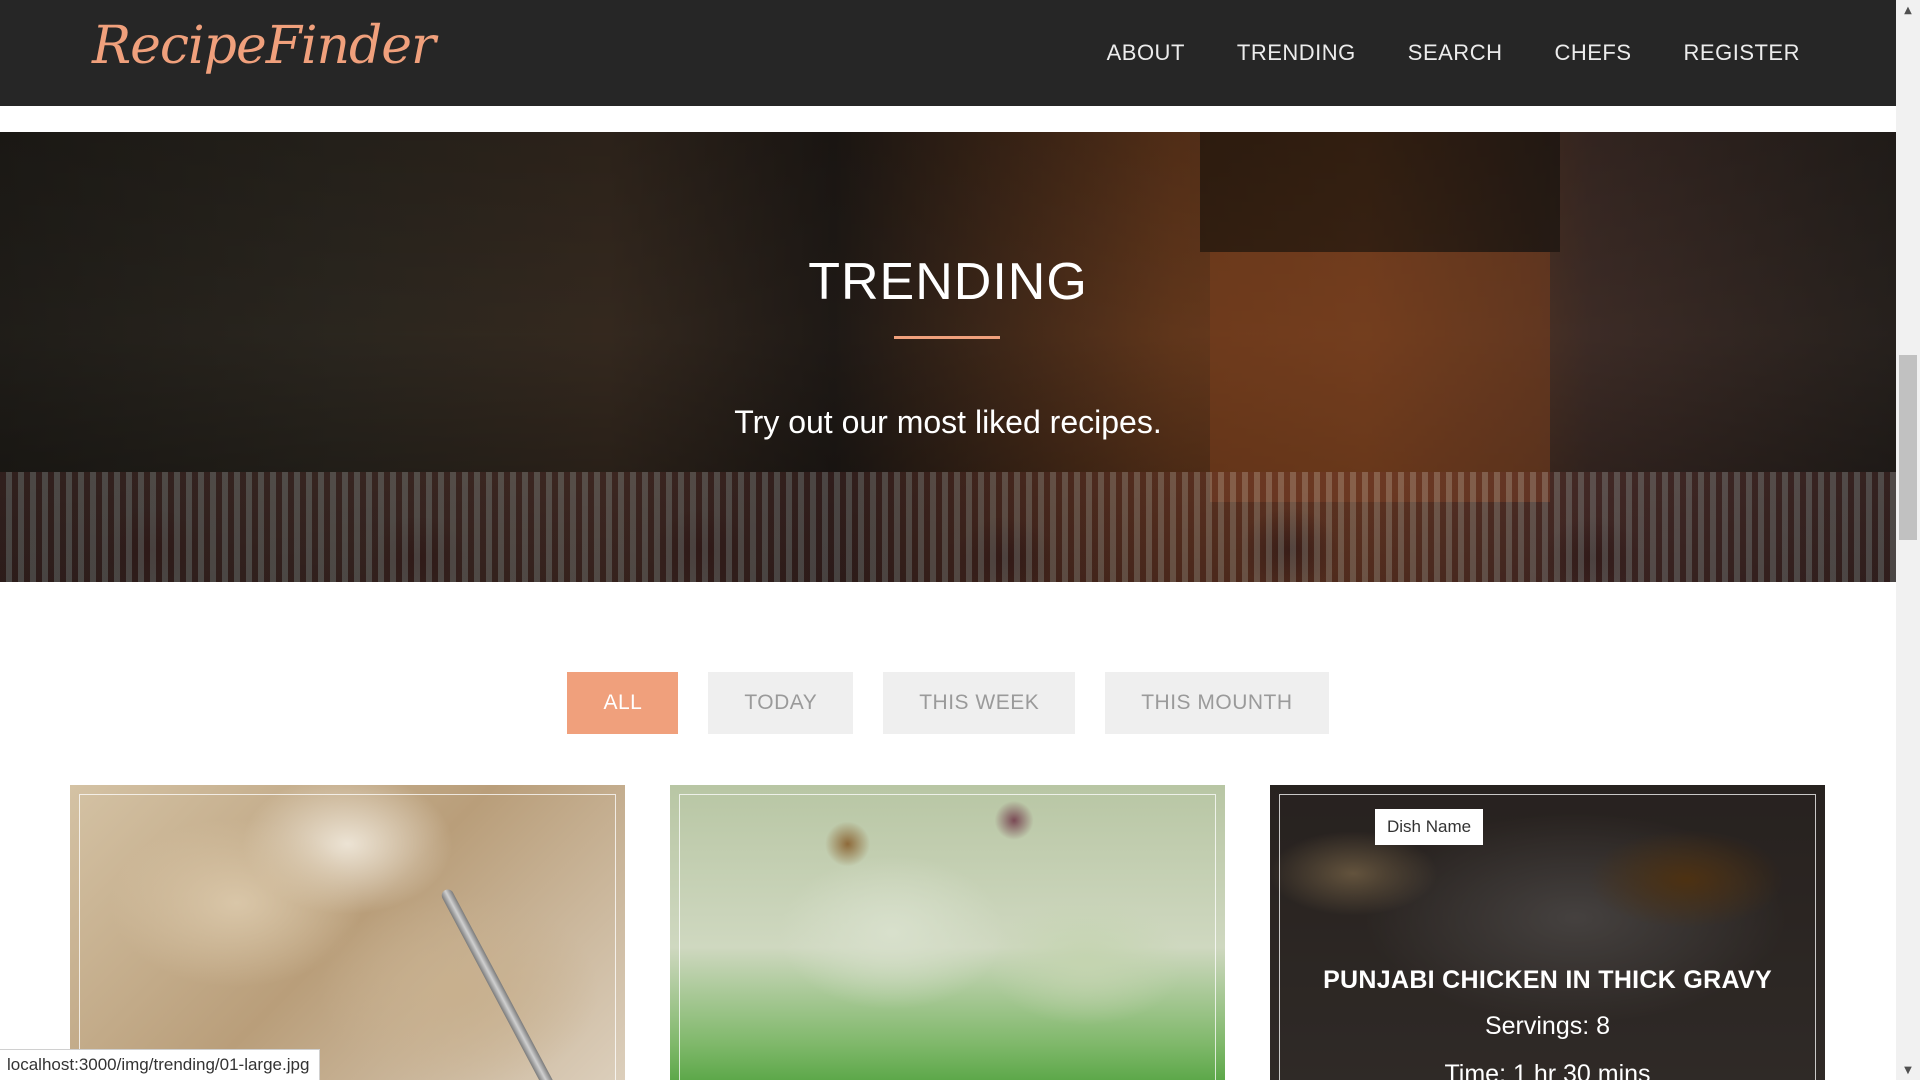 This screenshot has height=1080, width=1920. What do you see at coordinates (781, 703) in the screenshot?
I see `filter-today-button: TODAY` at bounding box center [781, 703].